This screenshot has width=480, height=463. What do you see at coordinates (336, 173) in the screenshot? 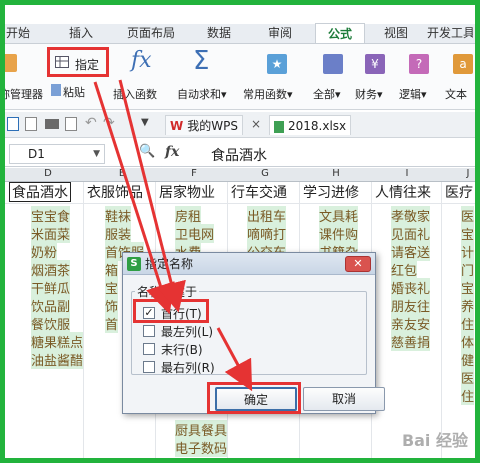
I see `col-header-h: H` at bounding box center [336, 173].